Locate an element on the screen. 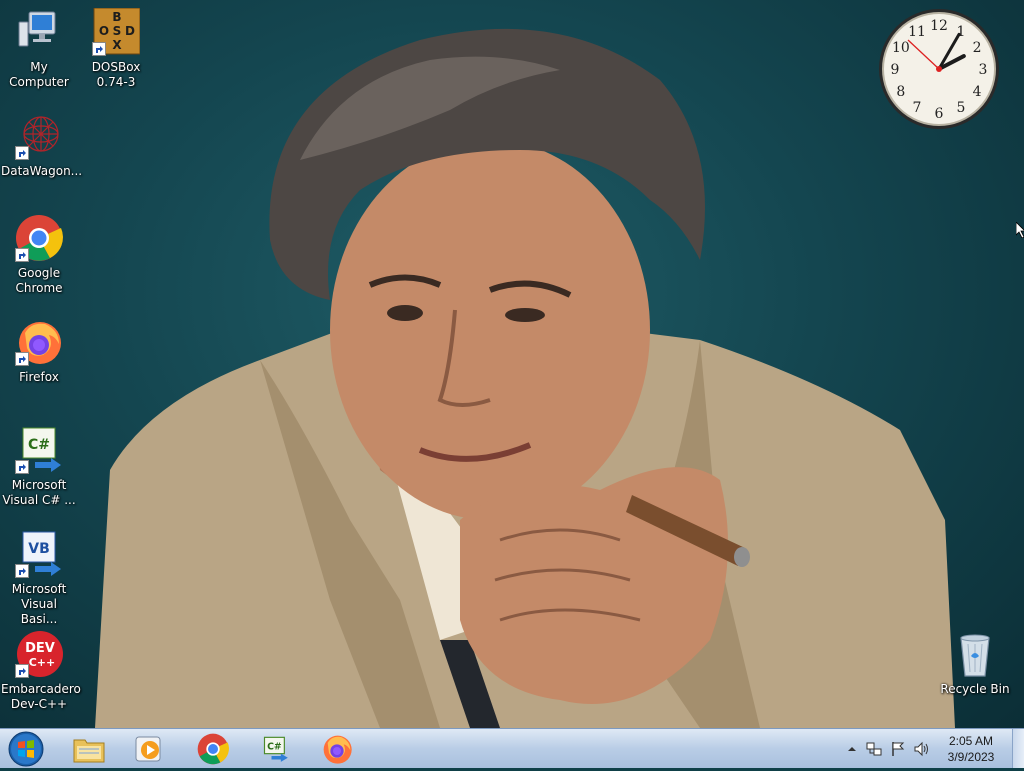 The image size is (1024, 771). desktop-icon-label: Firefox is located at coordinates (39, 377).